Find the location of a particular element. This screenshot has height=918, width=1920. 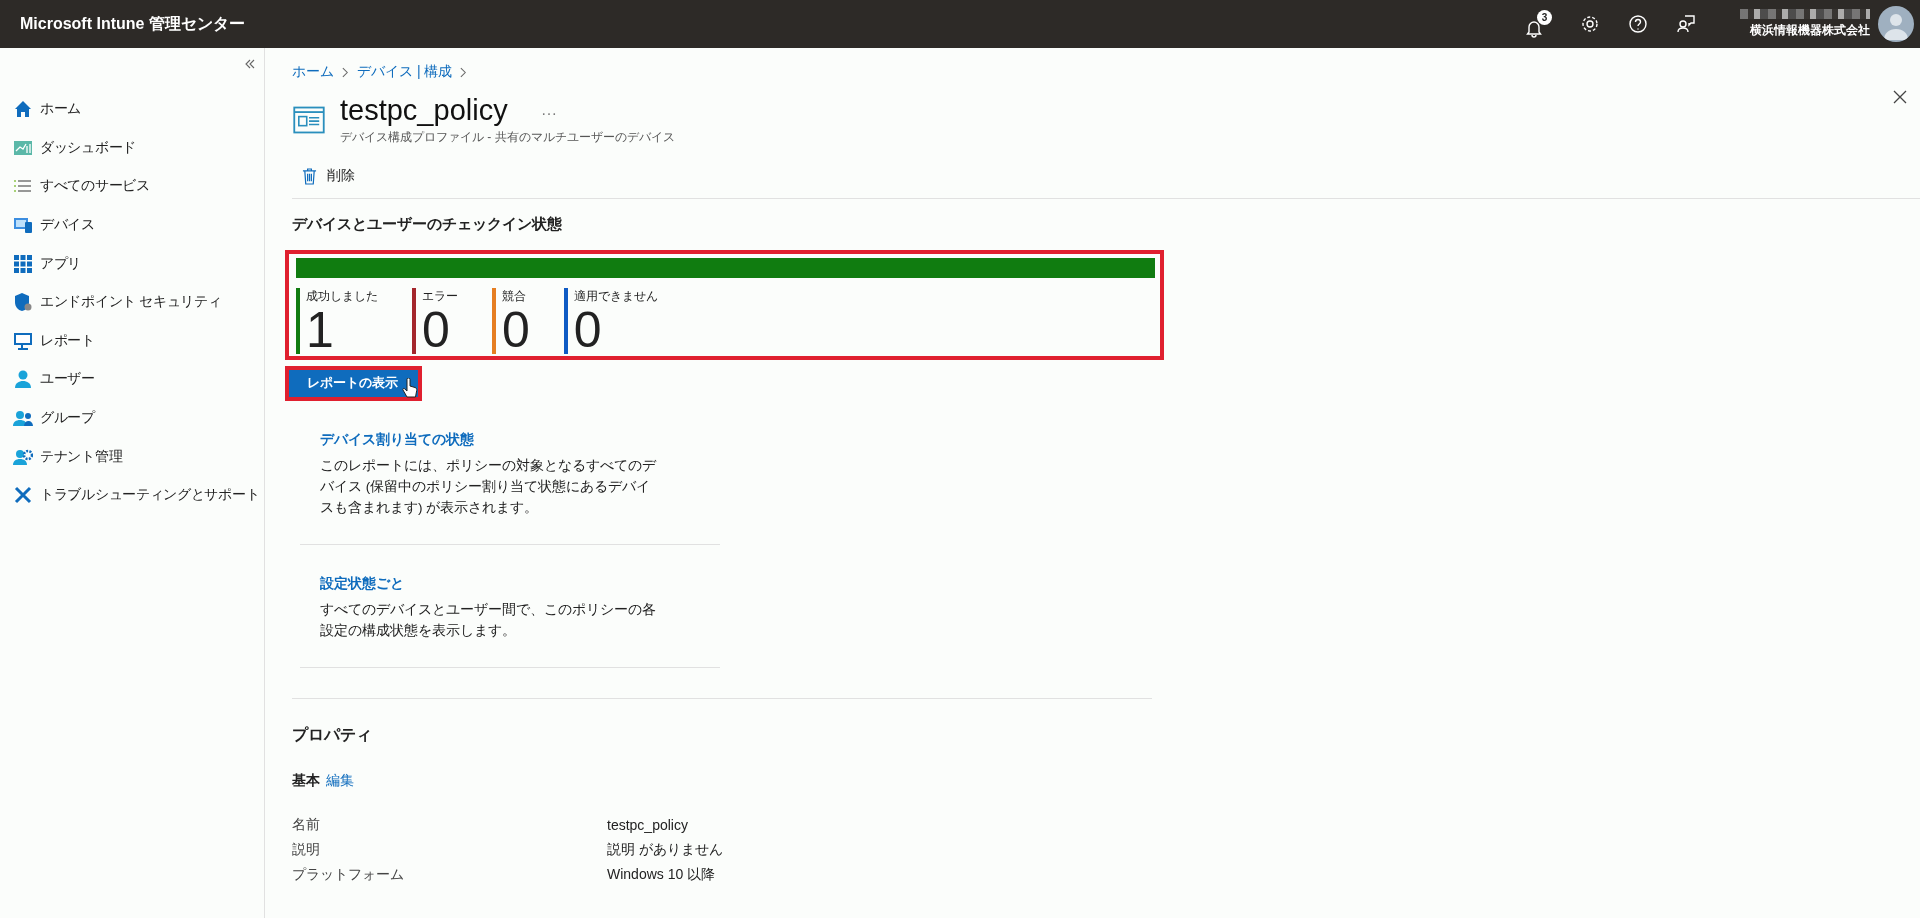

person-chat-icon is located at coordinates (1686, 24).